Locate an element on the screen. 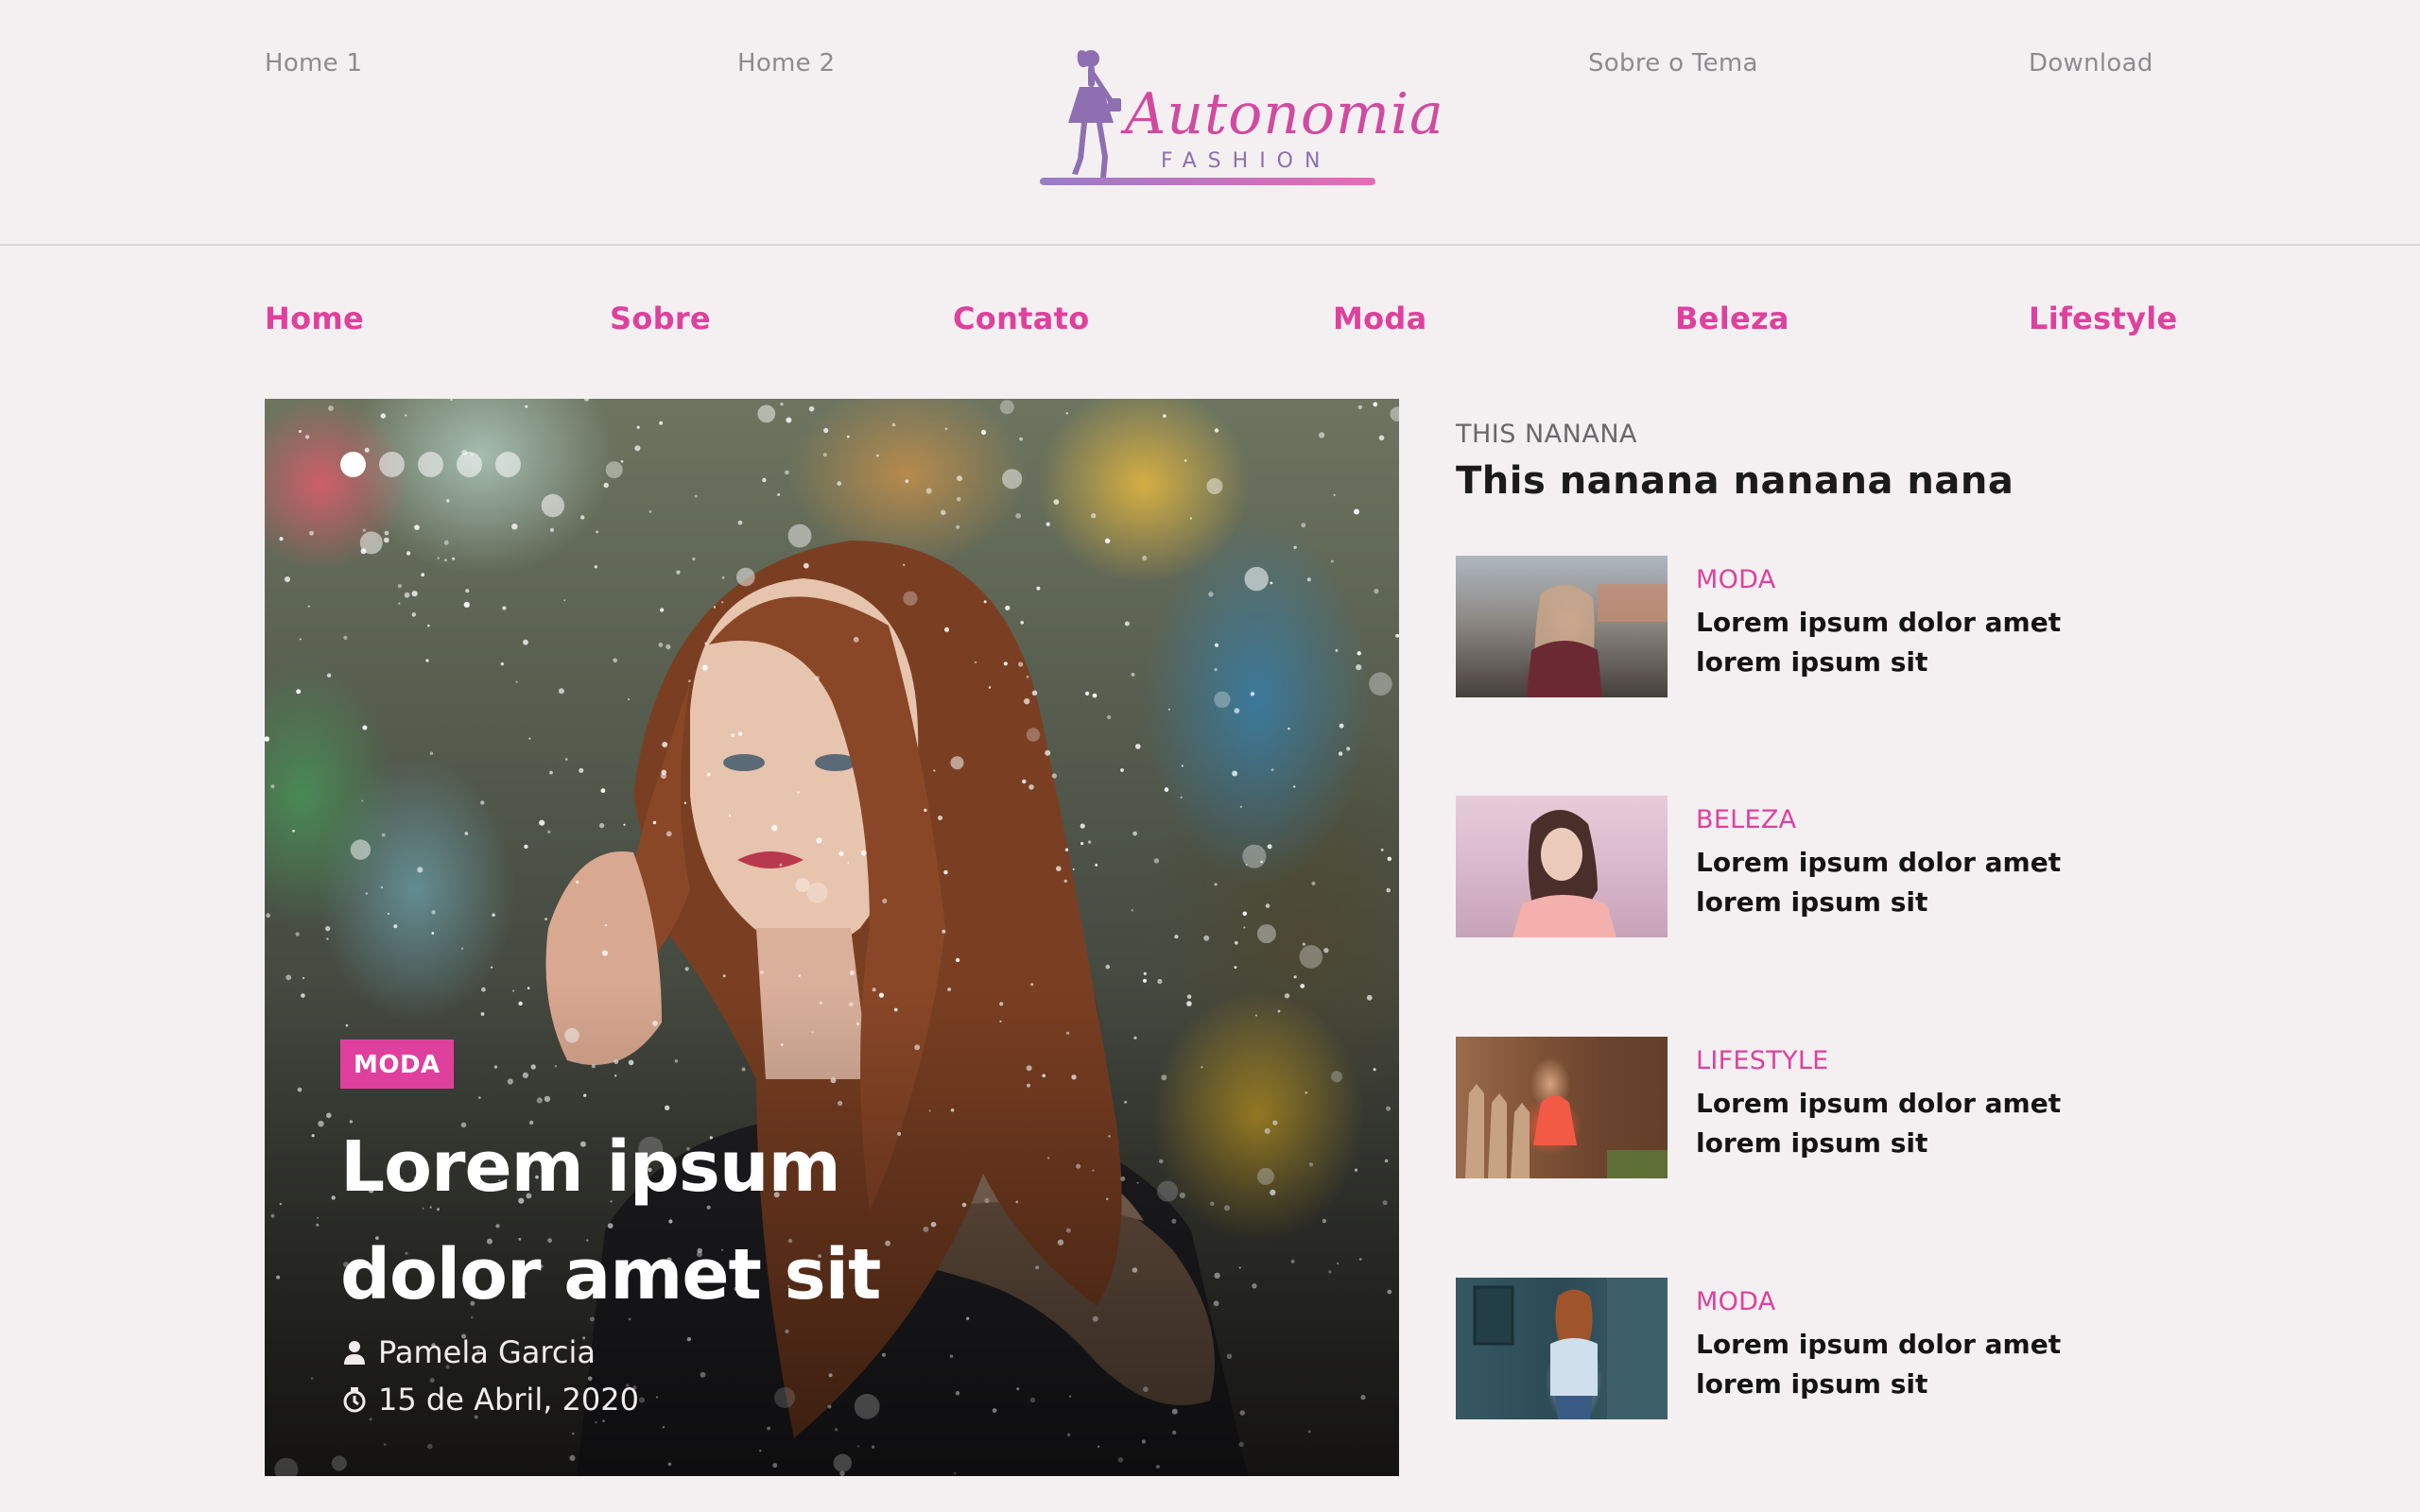 The width and height of the screenshot is (2420, 1512). top-link-sobre-o-tema: Sobre o Tema is located at coordinates (1673, 63).